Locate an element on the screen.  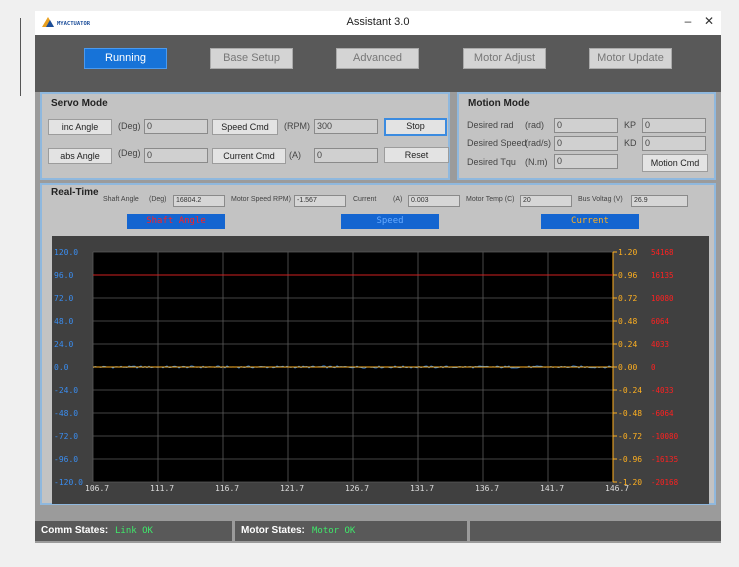
kp-input: 0 is located at coordinates (674, 125).